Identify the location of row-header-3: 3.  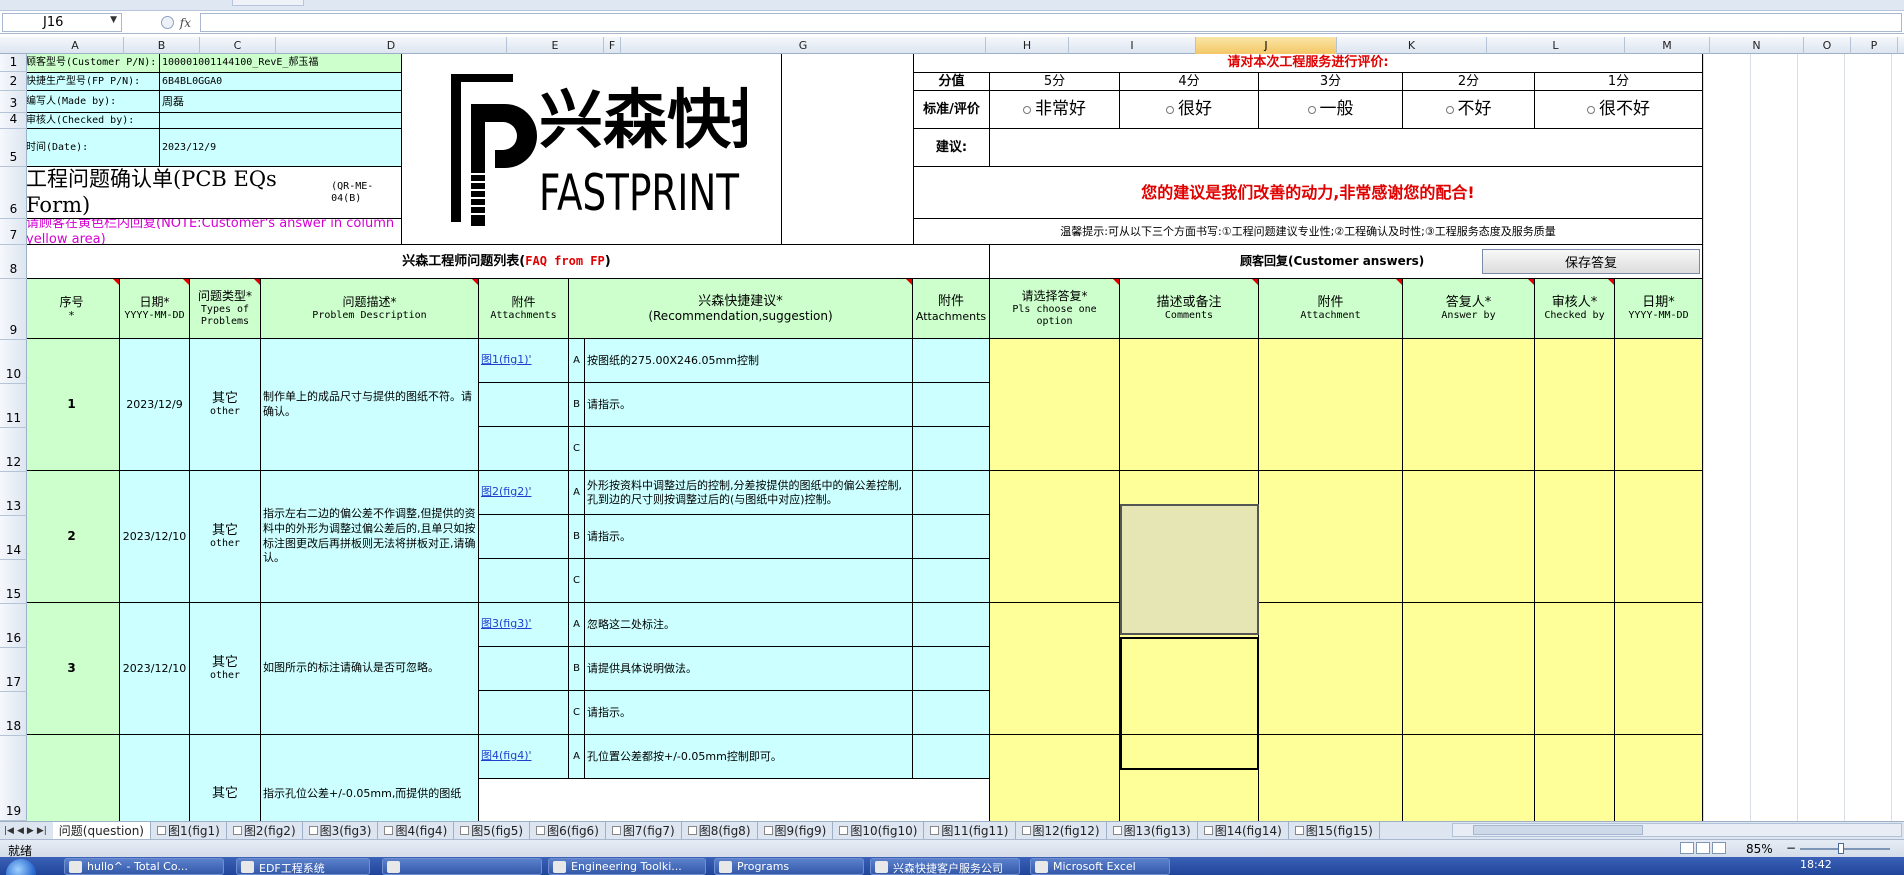
(13, 102).